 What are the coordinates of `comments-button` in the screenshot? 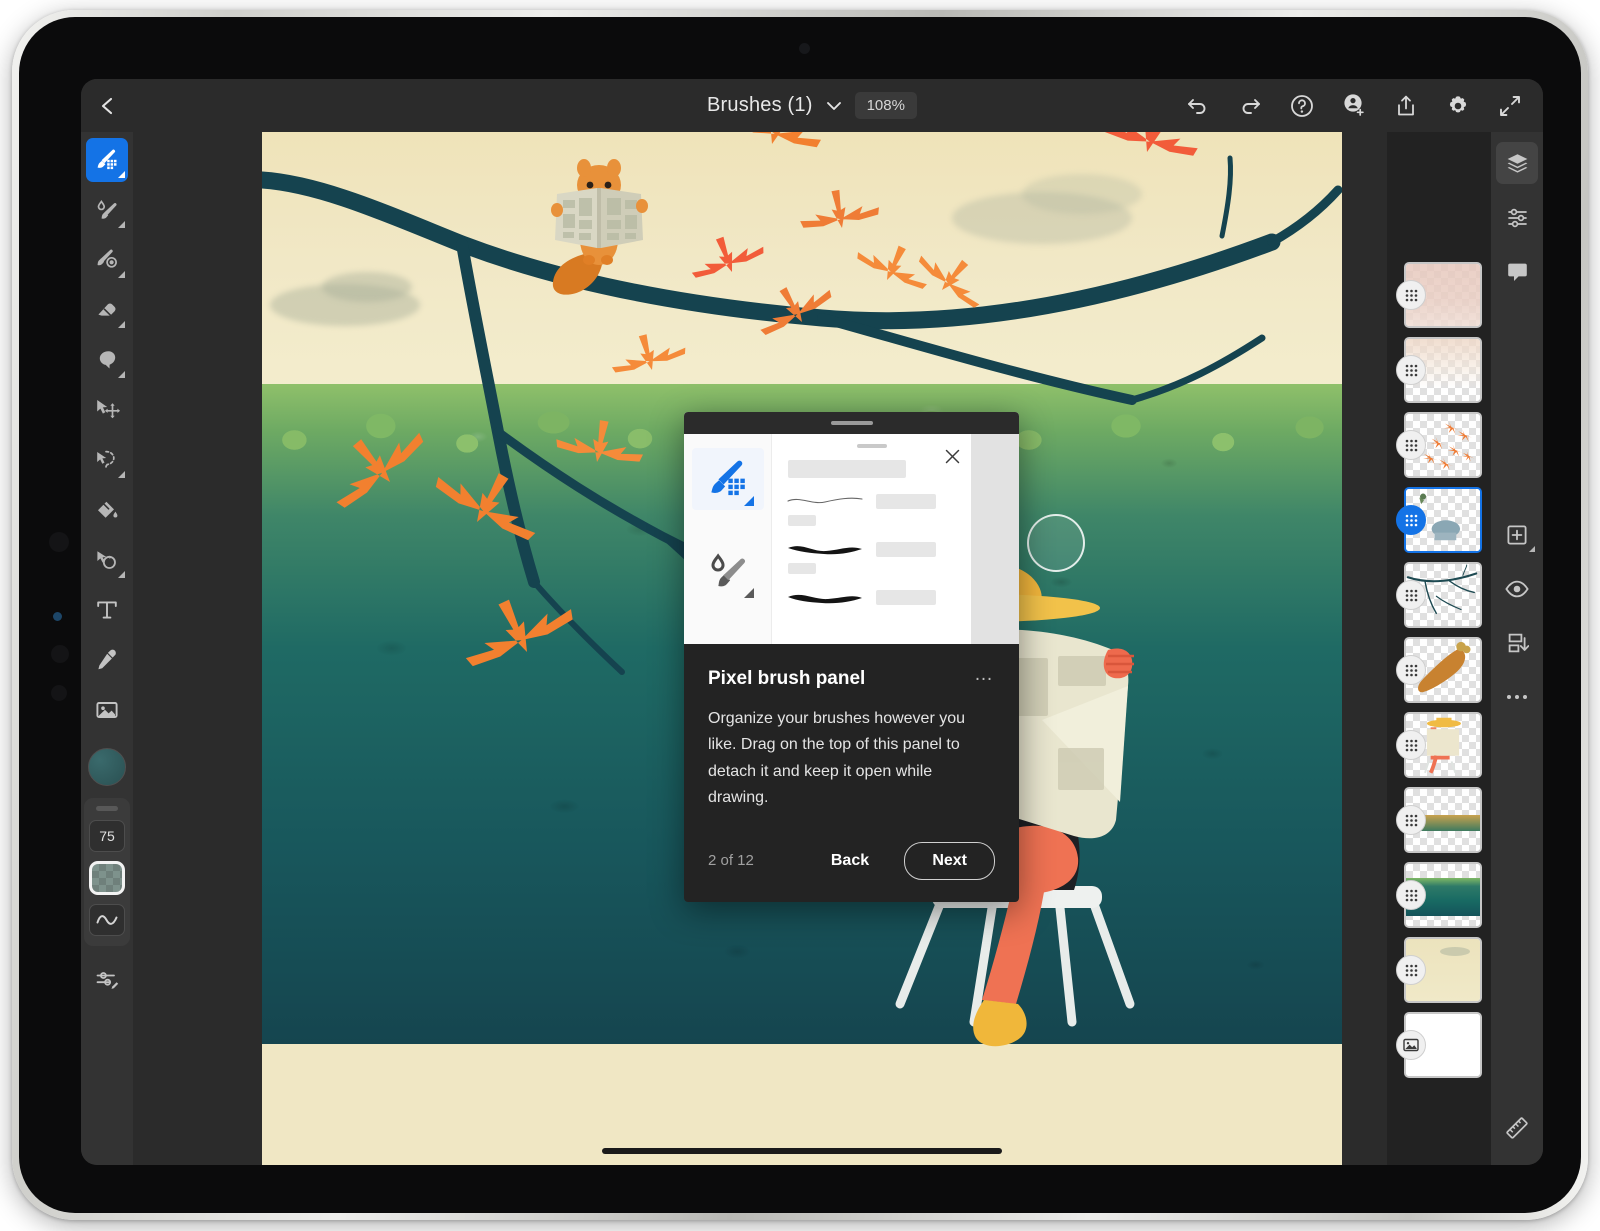 It's located at (1517, 271).